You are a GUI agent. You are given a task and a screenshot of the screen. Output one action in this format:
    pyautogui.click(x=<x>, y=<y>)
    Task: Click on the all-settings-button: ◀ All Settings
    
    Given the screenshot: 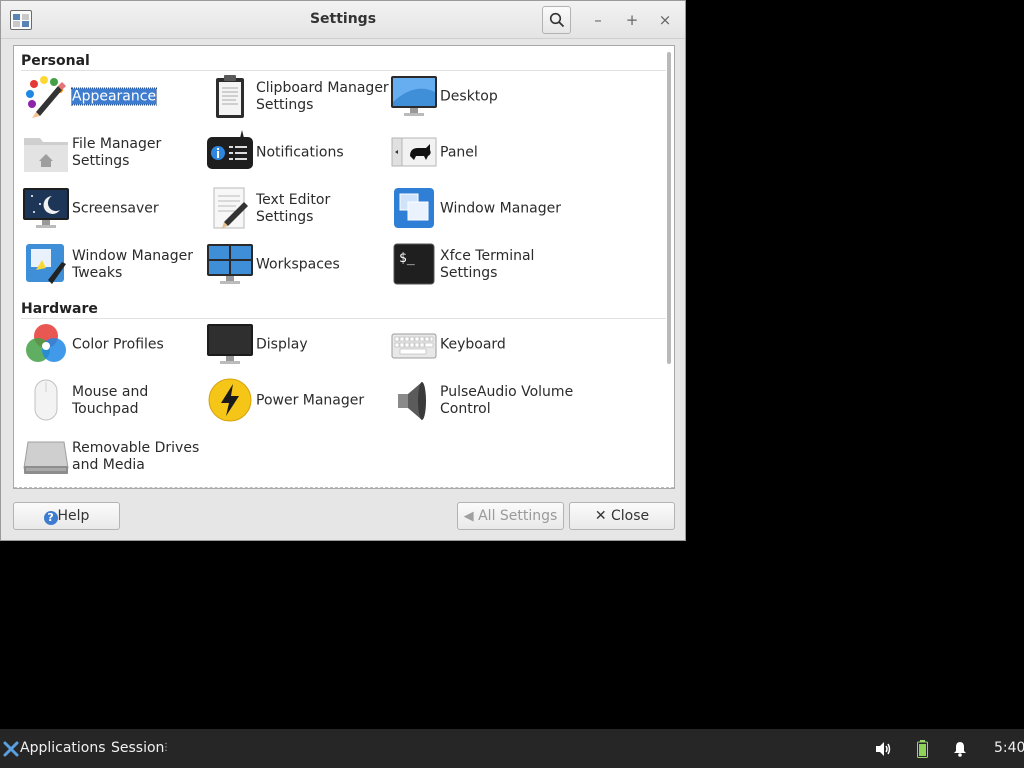 What is the action you would take?
    pyautogui.click(x=510, y=516)
    